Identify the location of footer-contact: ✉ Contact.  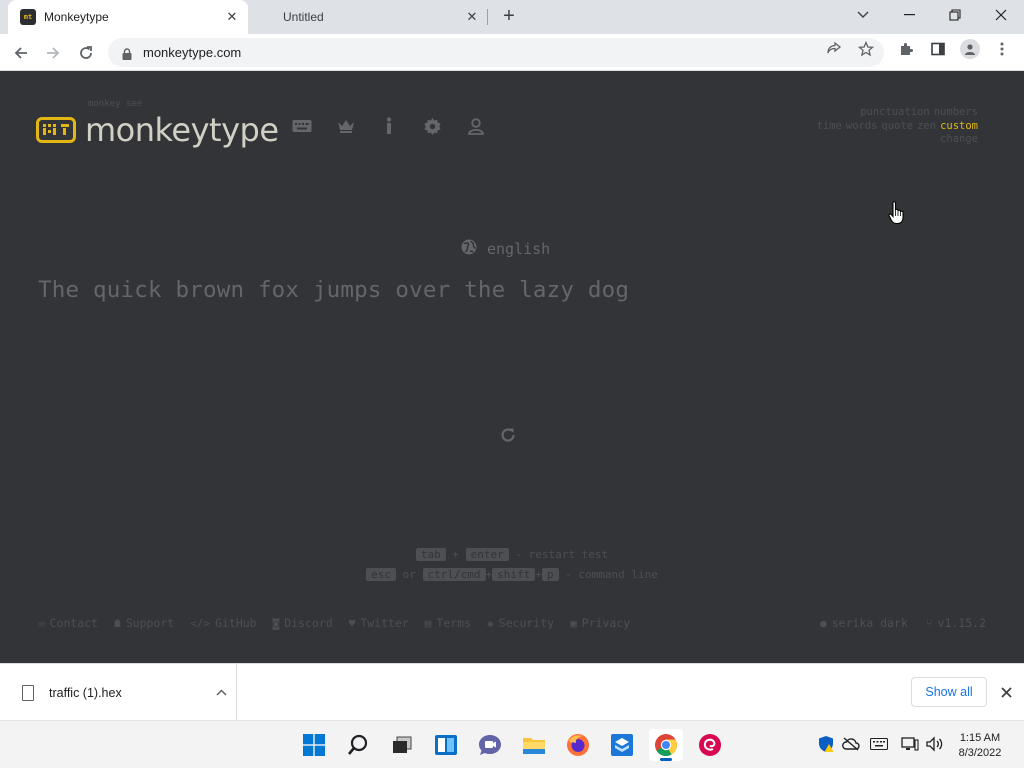
(68, 623).